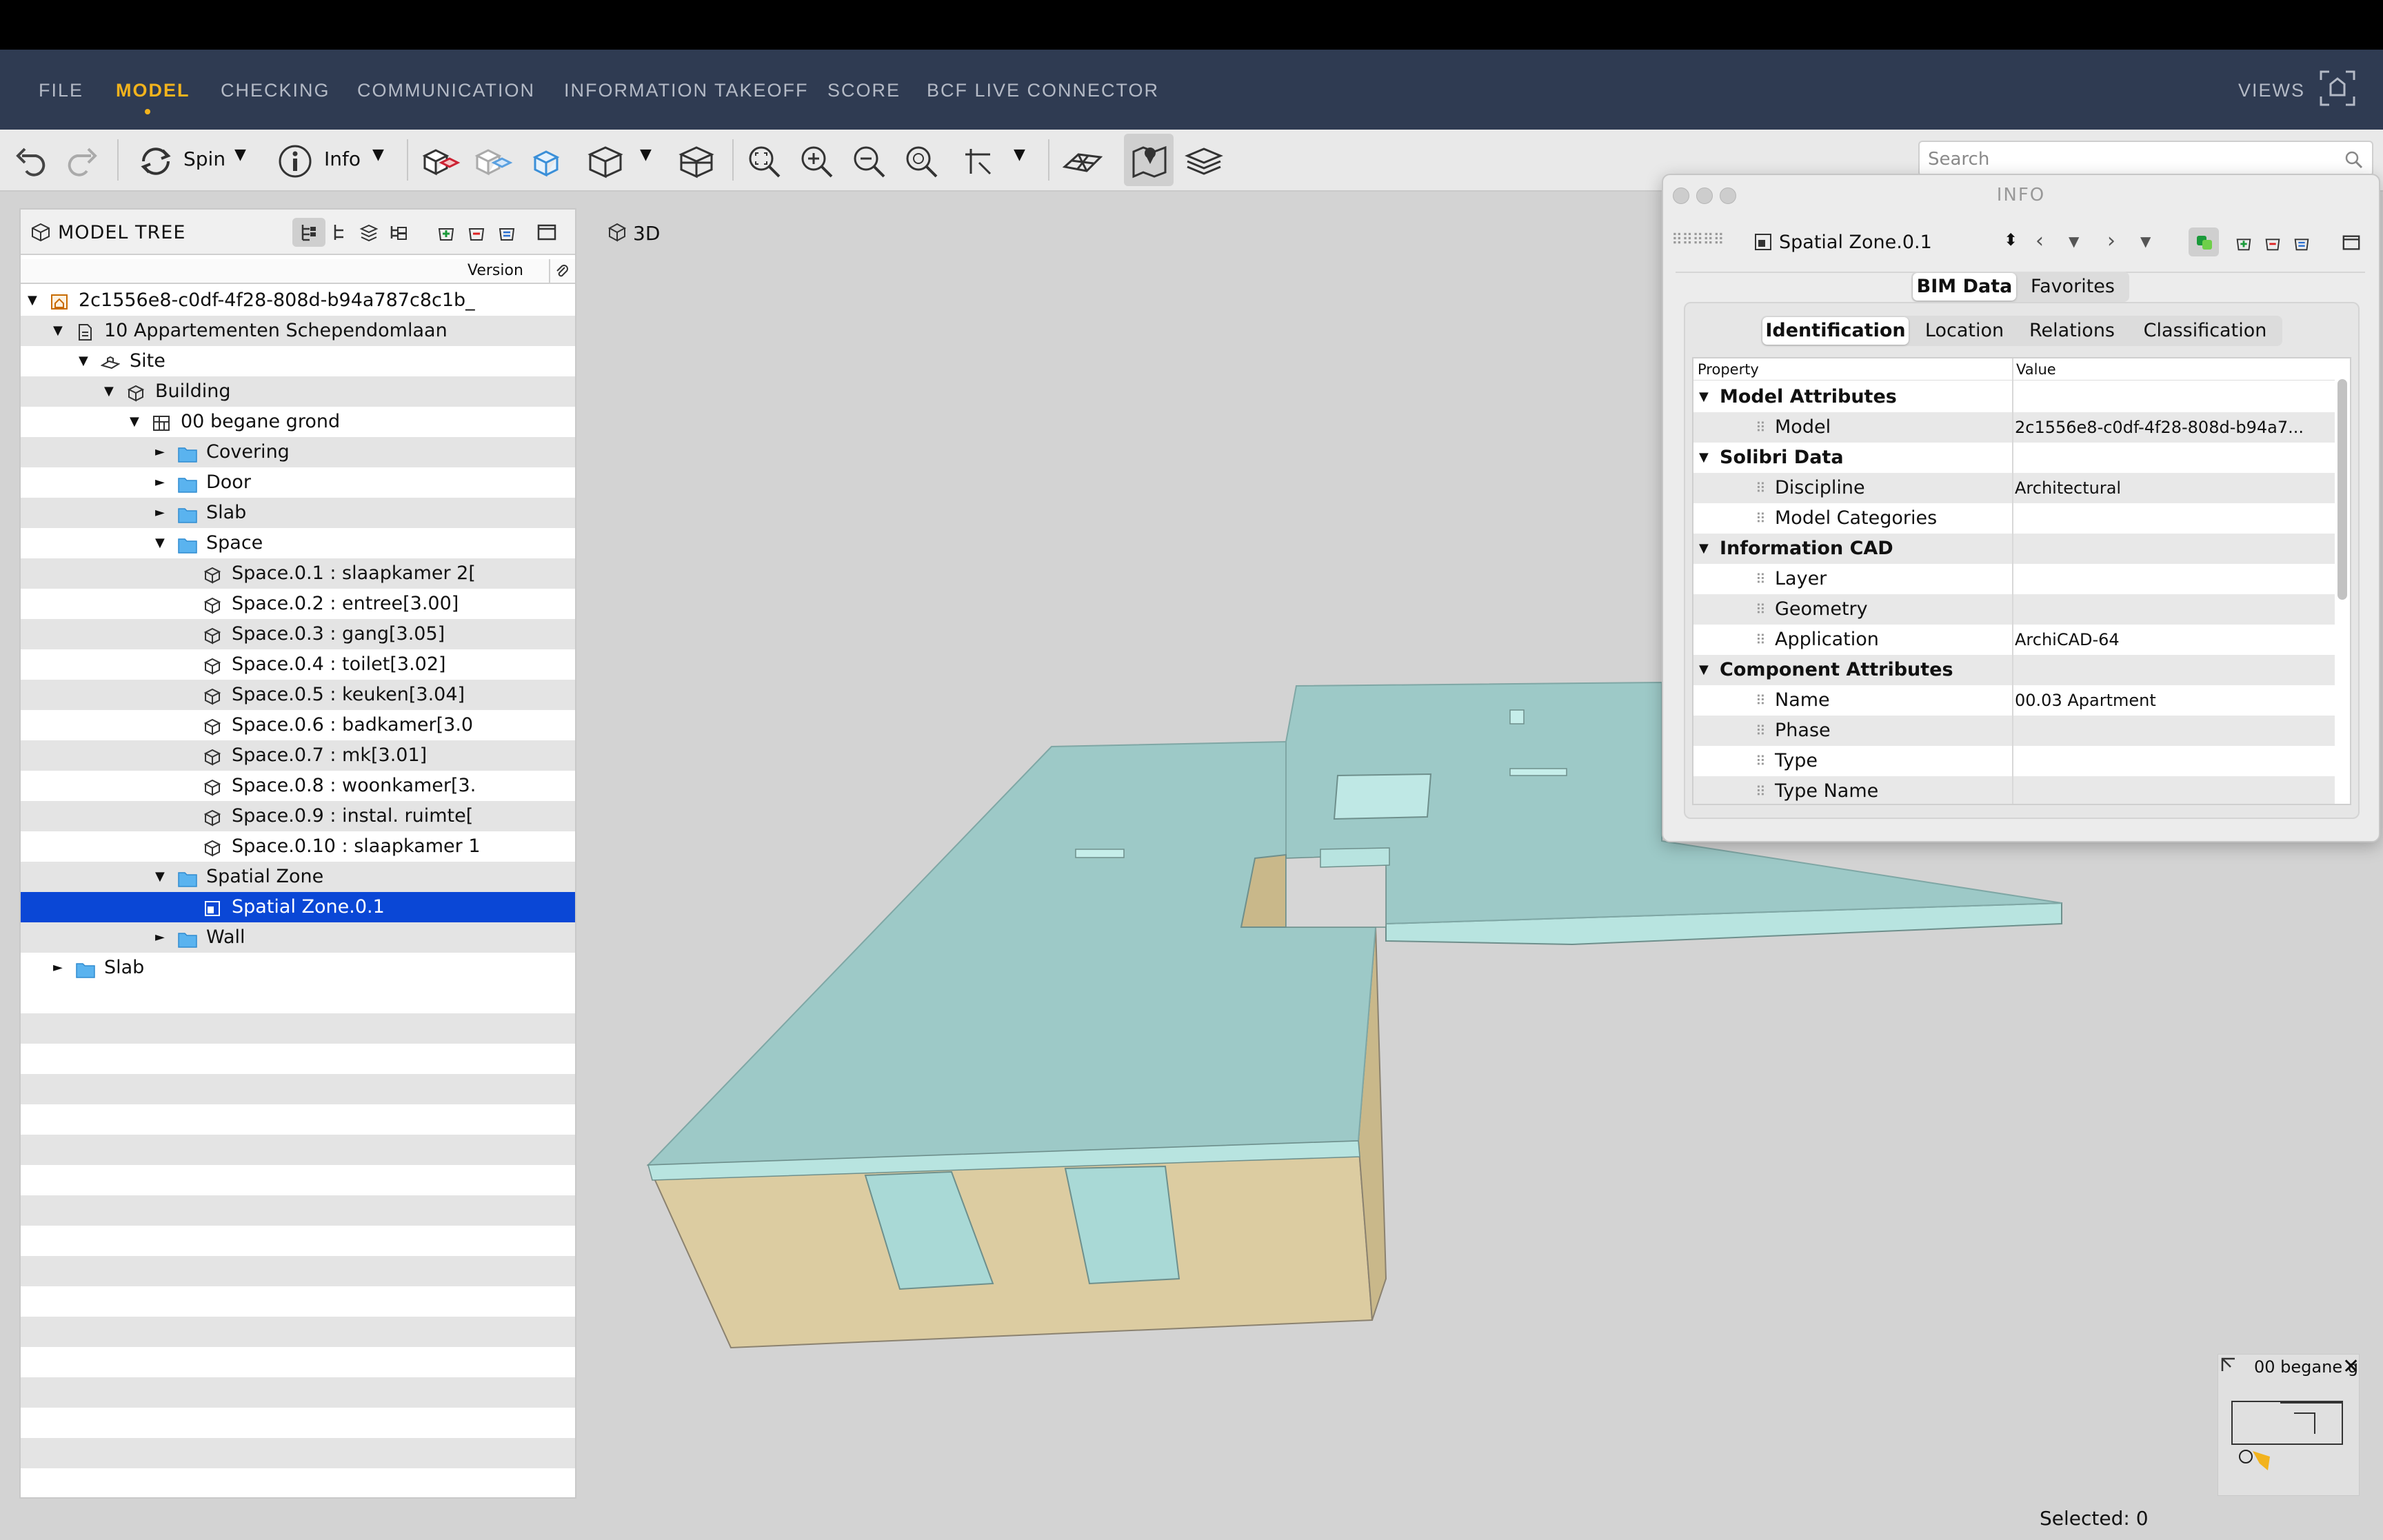 This screenshot has width=2383, height=1540. What do you see at coordinates (298, 725) in the screenshot?
I see `tree-row: Space.0.6 : badkamer[3.0` at bounding box center [298, 725].